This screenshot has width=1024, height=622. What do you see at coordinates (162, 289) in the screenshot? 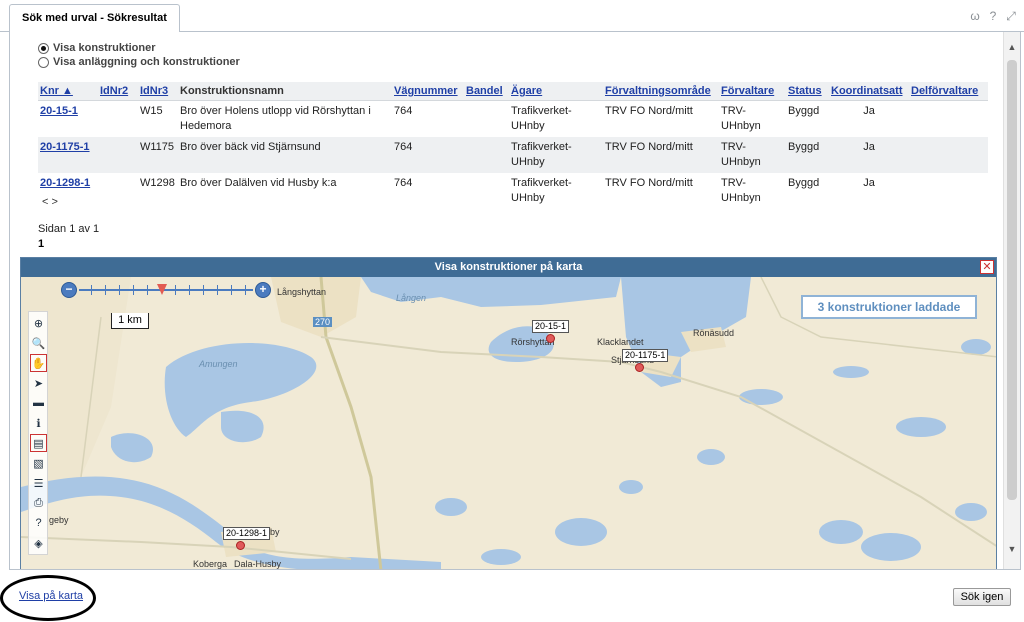
I see `zoom-thumb` at bounding box center [162, 289].